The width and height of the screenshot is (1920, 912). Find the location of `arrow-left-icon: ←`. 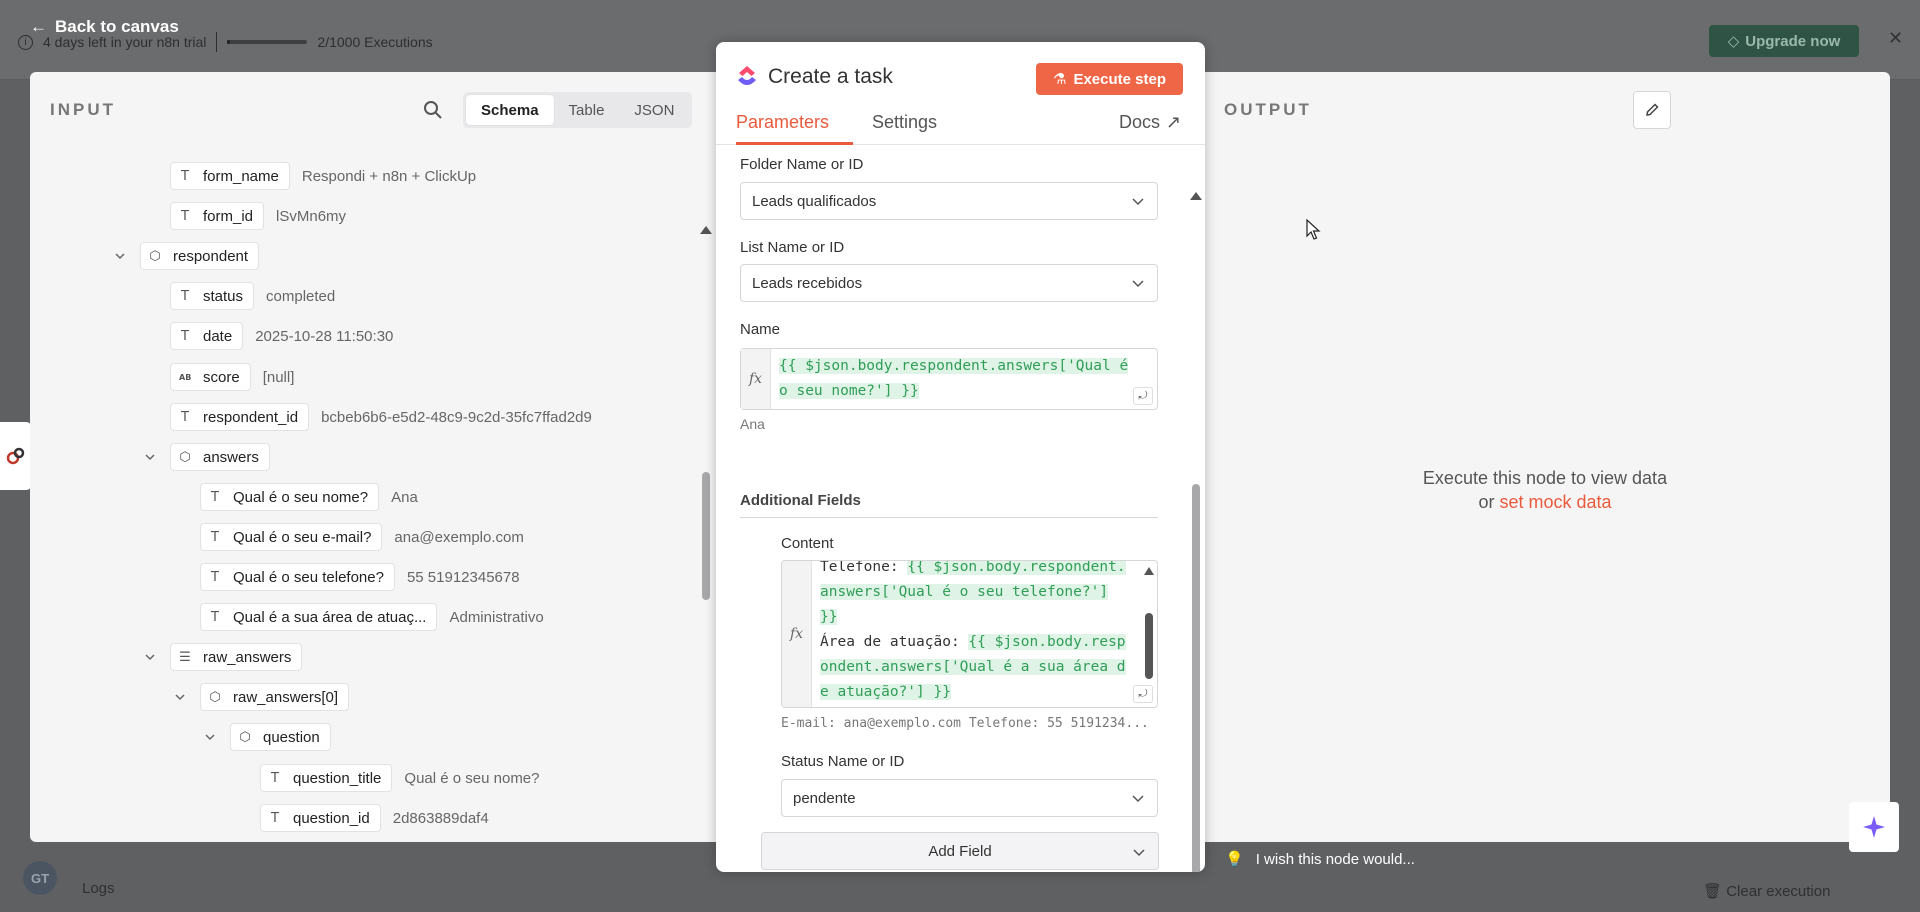

arrow-left-icon: ← is located at coordinates (38, 26).